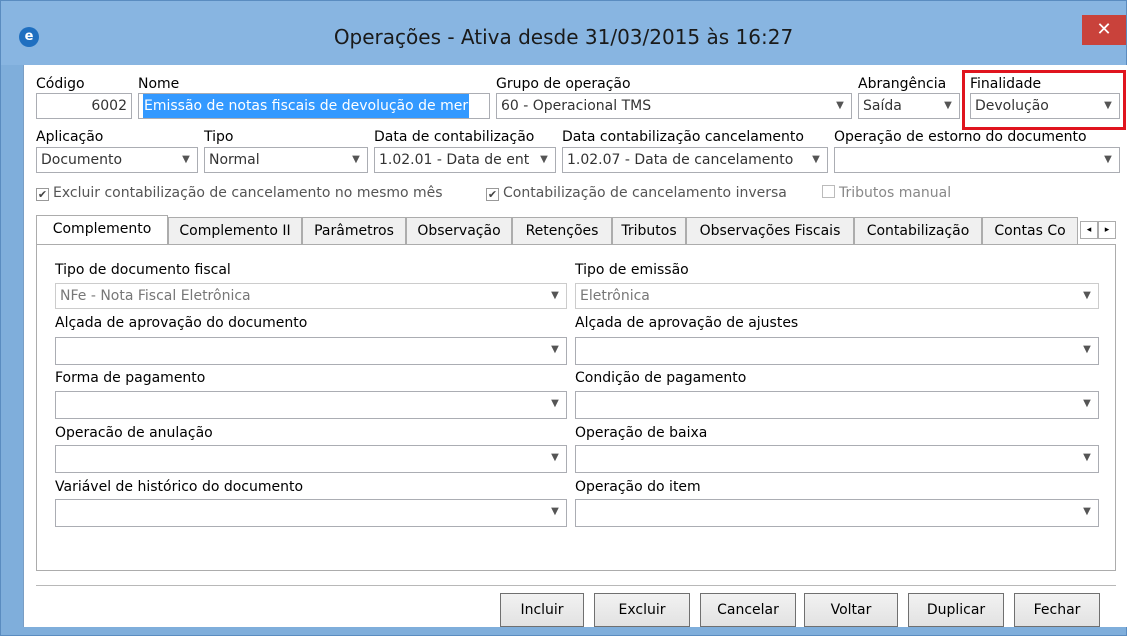 This screenshot has width=1127, height=636. Describe the element at coordinates (882, 106) in the screenshot. I see `abrangencia-value: Saída` at that location.